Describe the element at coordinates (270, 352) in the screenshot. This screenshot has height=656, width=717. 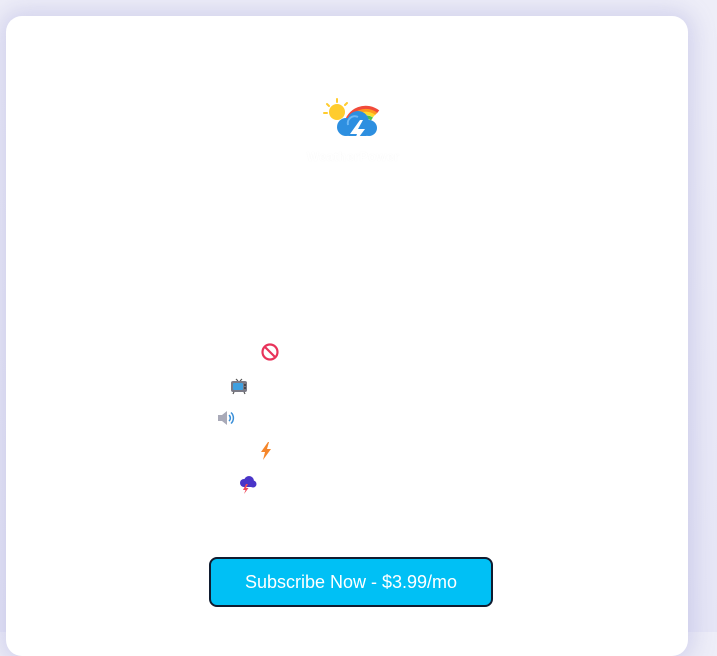
I see `prohibited-icon` at that location.